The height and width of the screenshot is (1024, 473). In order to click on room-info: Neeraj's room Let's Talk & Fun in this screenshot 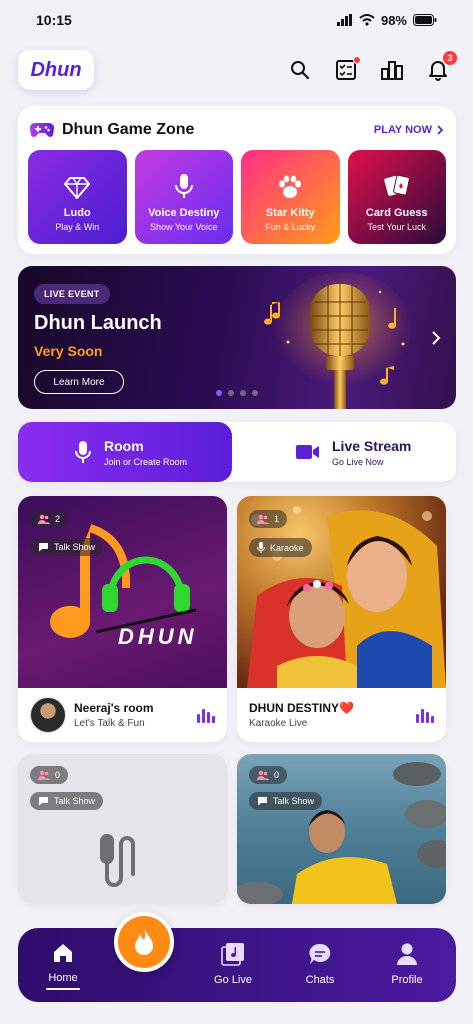, I will do `click(92, 715)`.